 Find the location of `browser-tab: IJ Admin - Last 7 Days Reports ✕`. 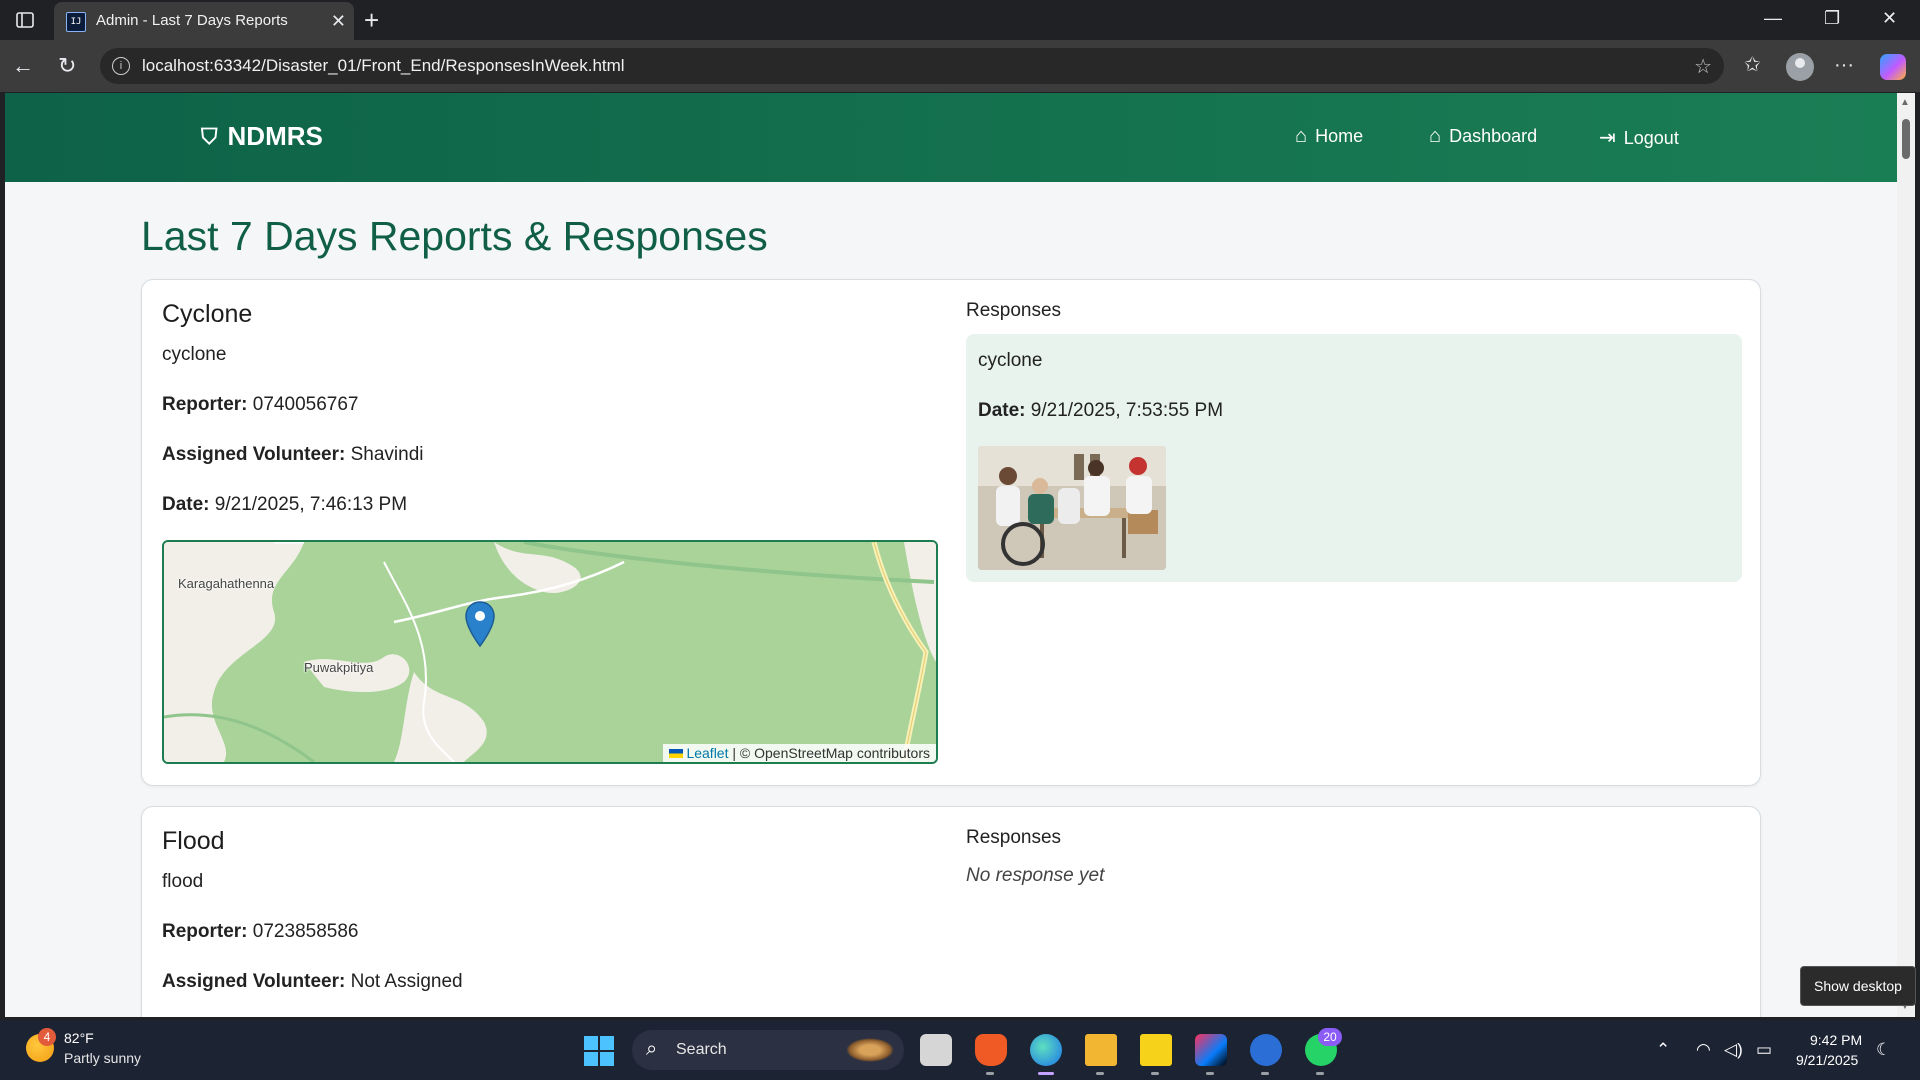

browser-tab: IJ Admin - Last 7 Days Reports ✕ is located at coordinates (204, 21).